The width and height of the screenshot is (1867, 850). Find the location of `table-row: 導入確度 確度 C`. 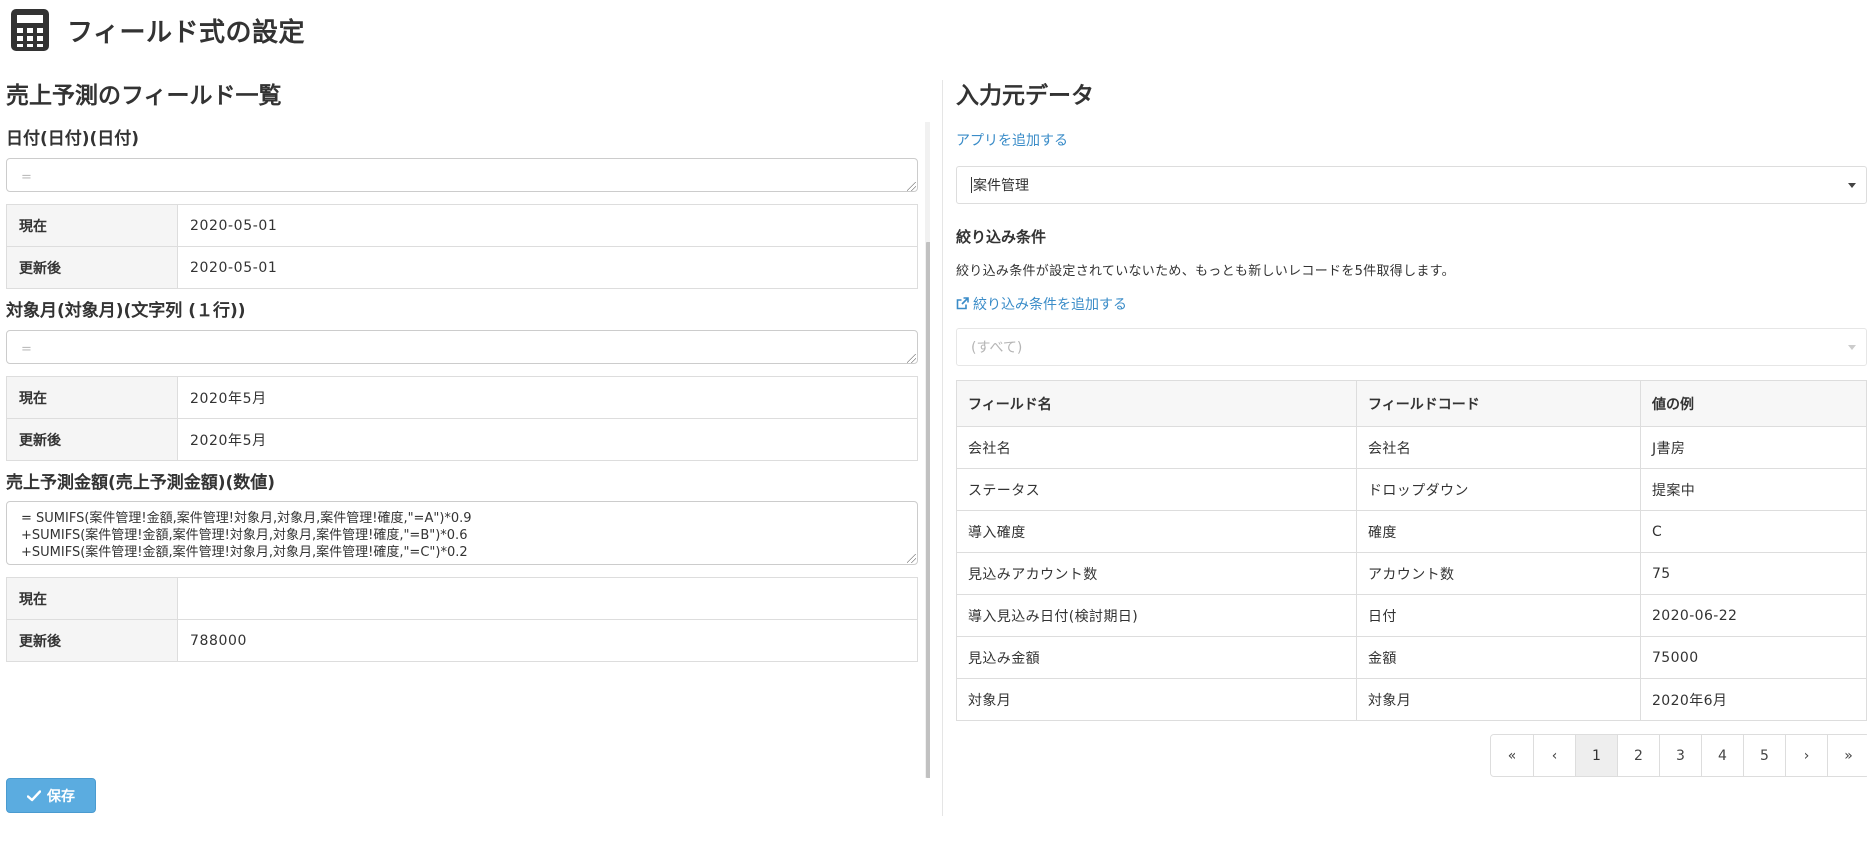

table-row: 導入確度 確度 C is located at coordinates (1411, 531).